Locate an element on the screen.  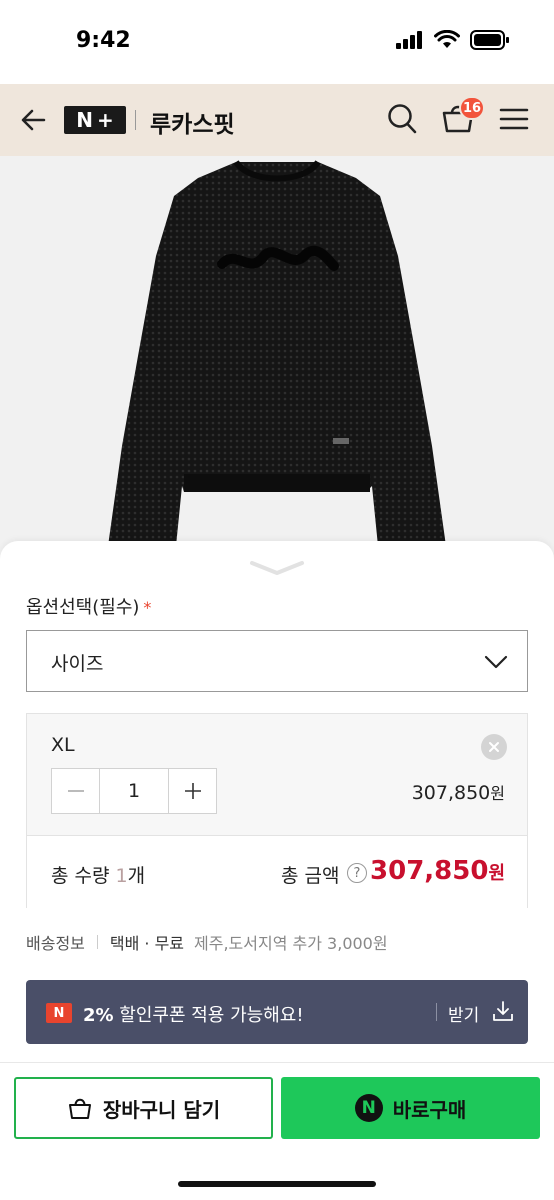
battery-icon is located at coordinates (489, 40).